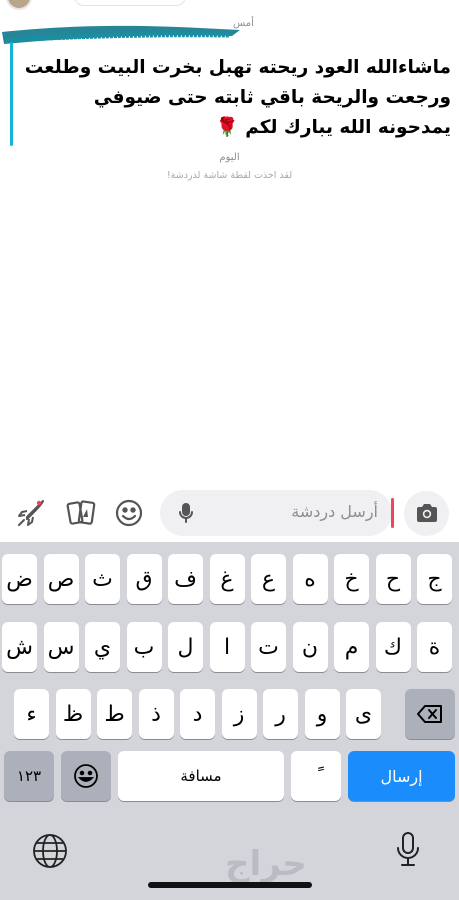  I want to click on numbers-key: ١٢٣, so click(29, 776).